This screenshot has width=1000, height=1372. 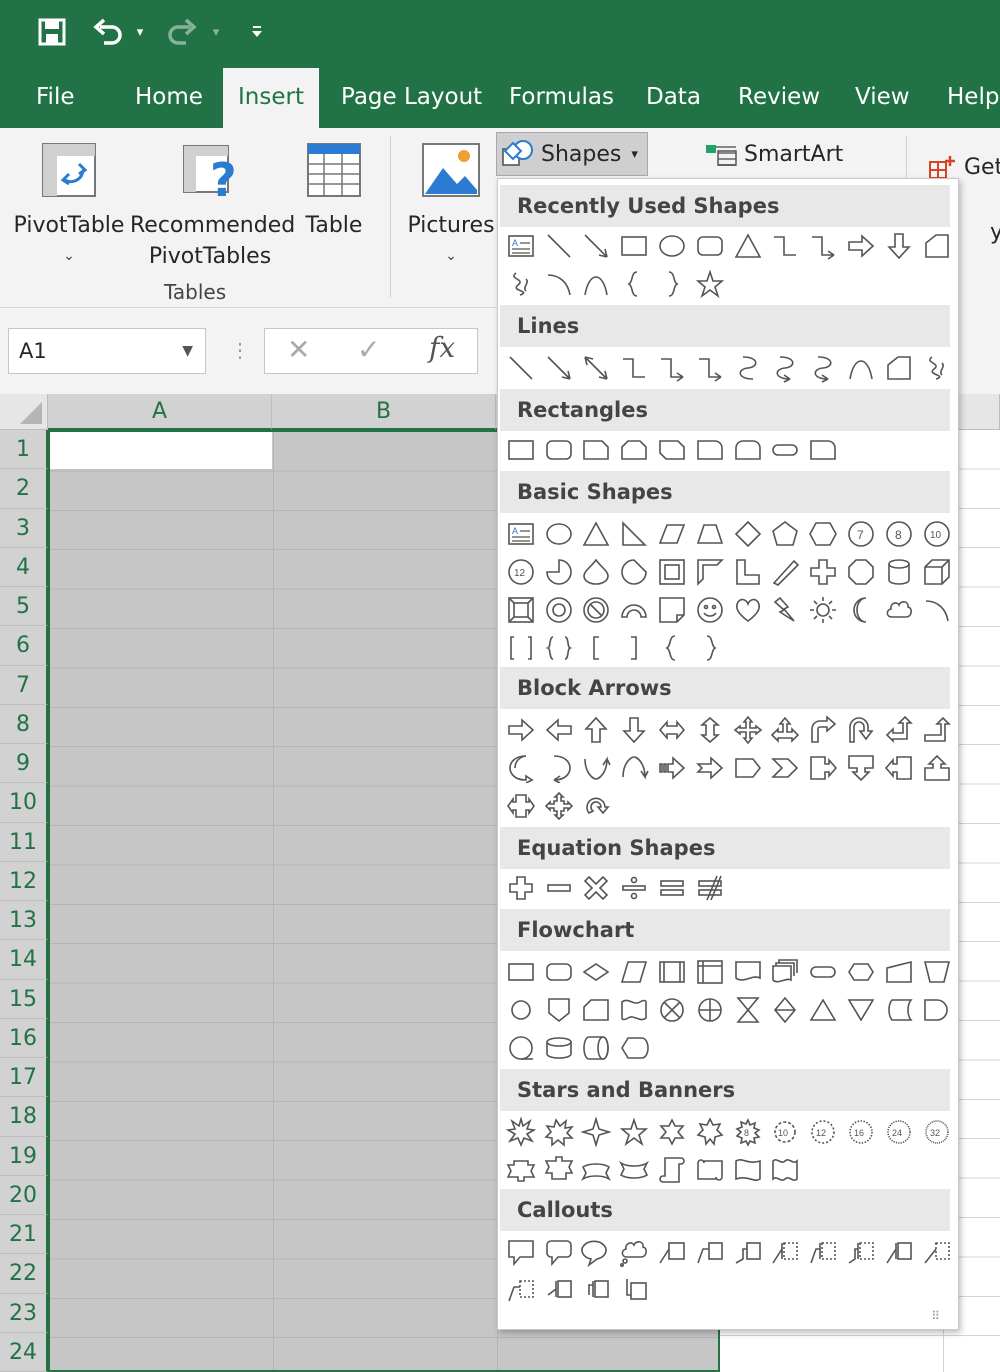 What do you see at coordinates (861, 534) in the screenshot?
I see `shape-num7-icon: 7` at bounding box center [861, 534].